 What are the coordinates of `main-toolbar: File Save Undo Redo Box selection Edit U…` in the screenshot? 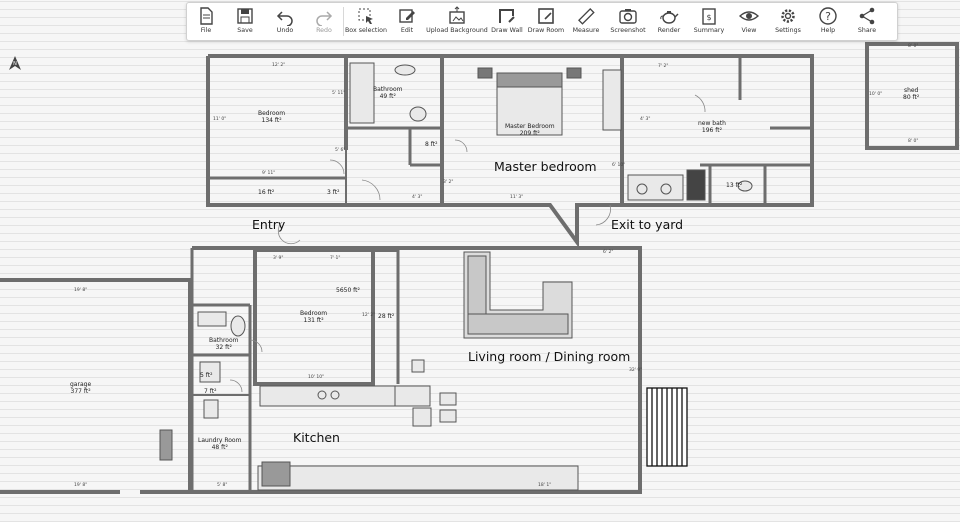 It's located at (542, 21).